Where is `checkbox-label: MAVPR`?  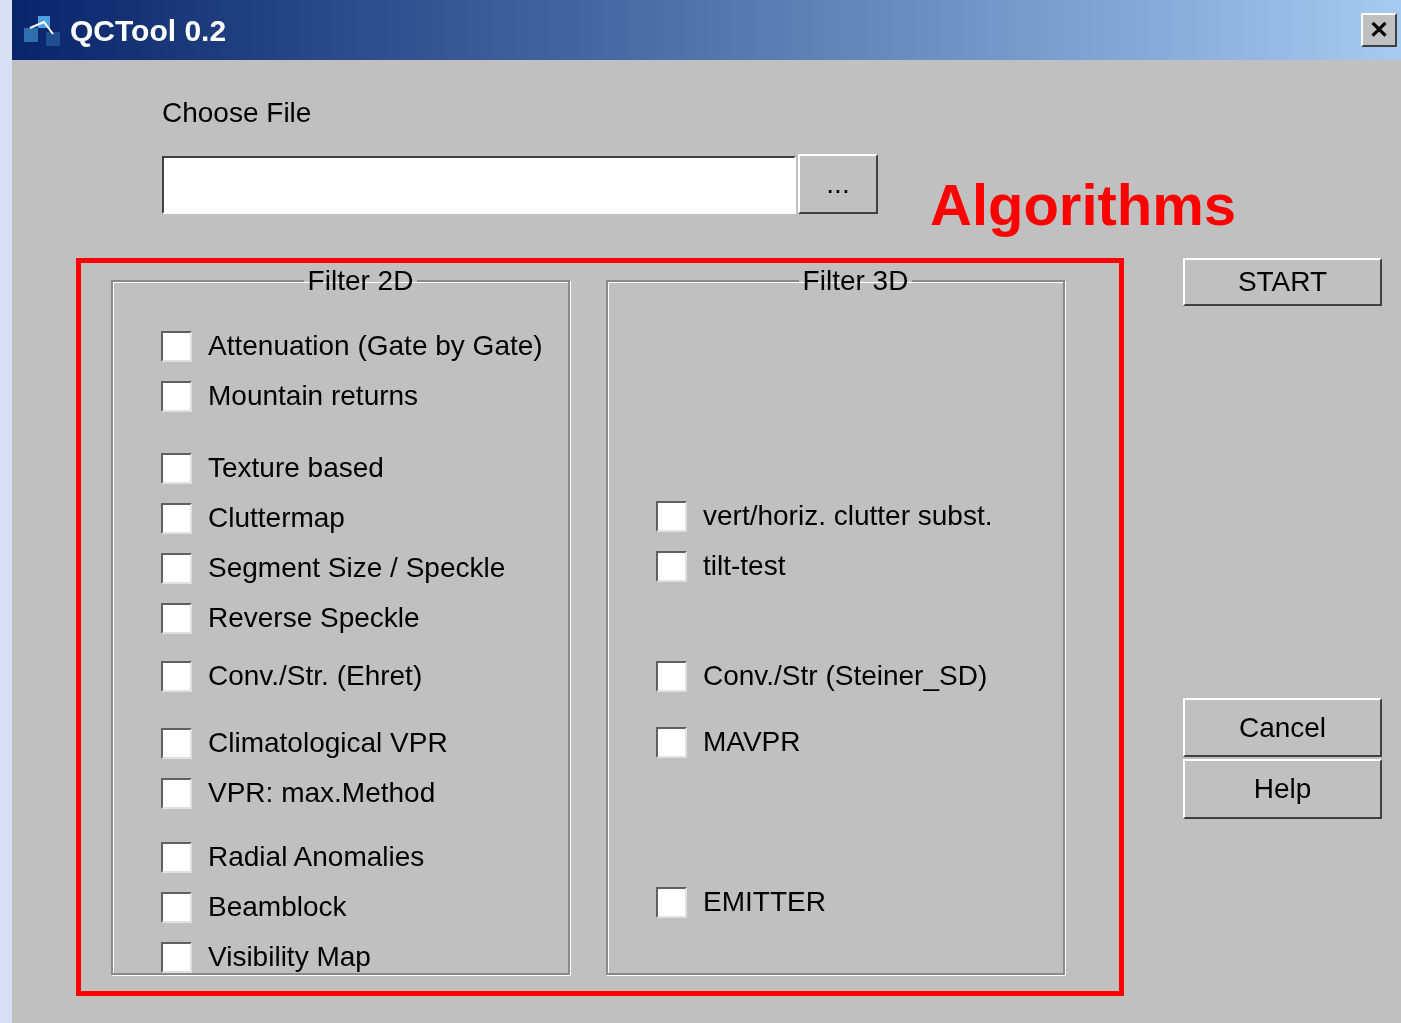
checkbox-label: MAVPR is located at coordinates (752, 742).